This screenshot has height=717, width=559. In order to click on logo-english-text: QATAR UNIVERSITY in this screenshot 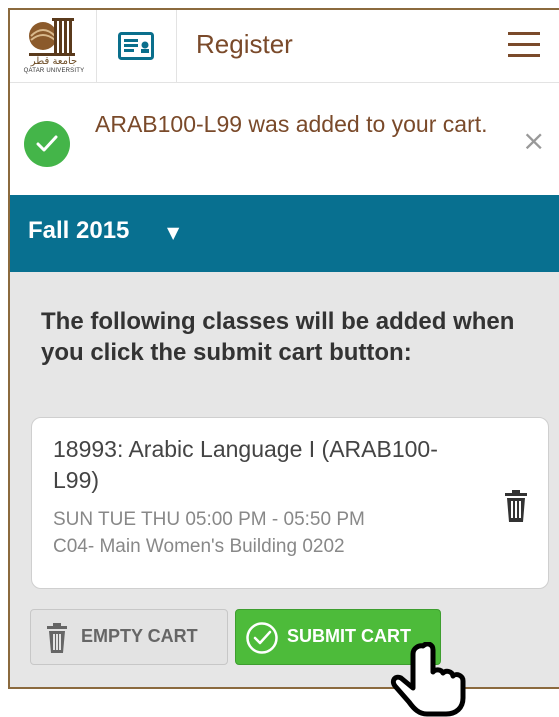, I will do `click(54, 71)`.